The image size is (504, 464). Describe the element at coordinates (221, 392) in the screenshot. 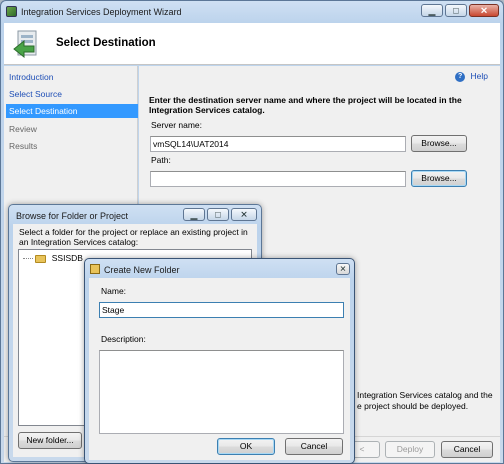

I see `folder-description-field` at that location.